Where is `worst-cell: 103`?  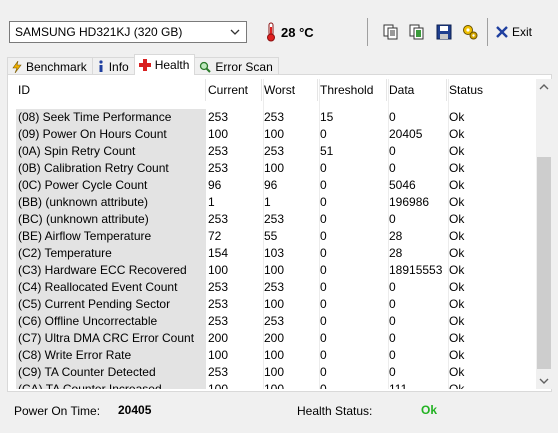 worst-cell: 103 is located at coordinates (274, 253).